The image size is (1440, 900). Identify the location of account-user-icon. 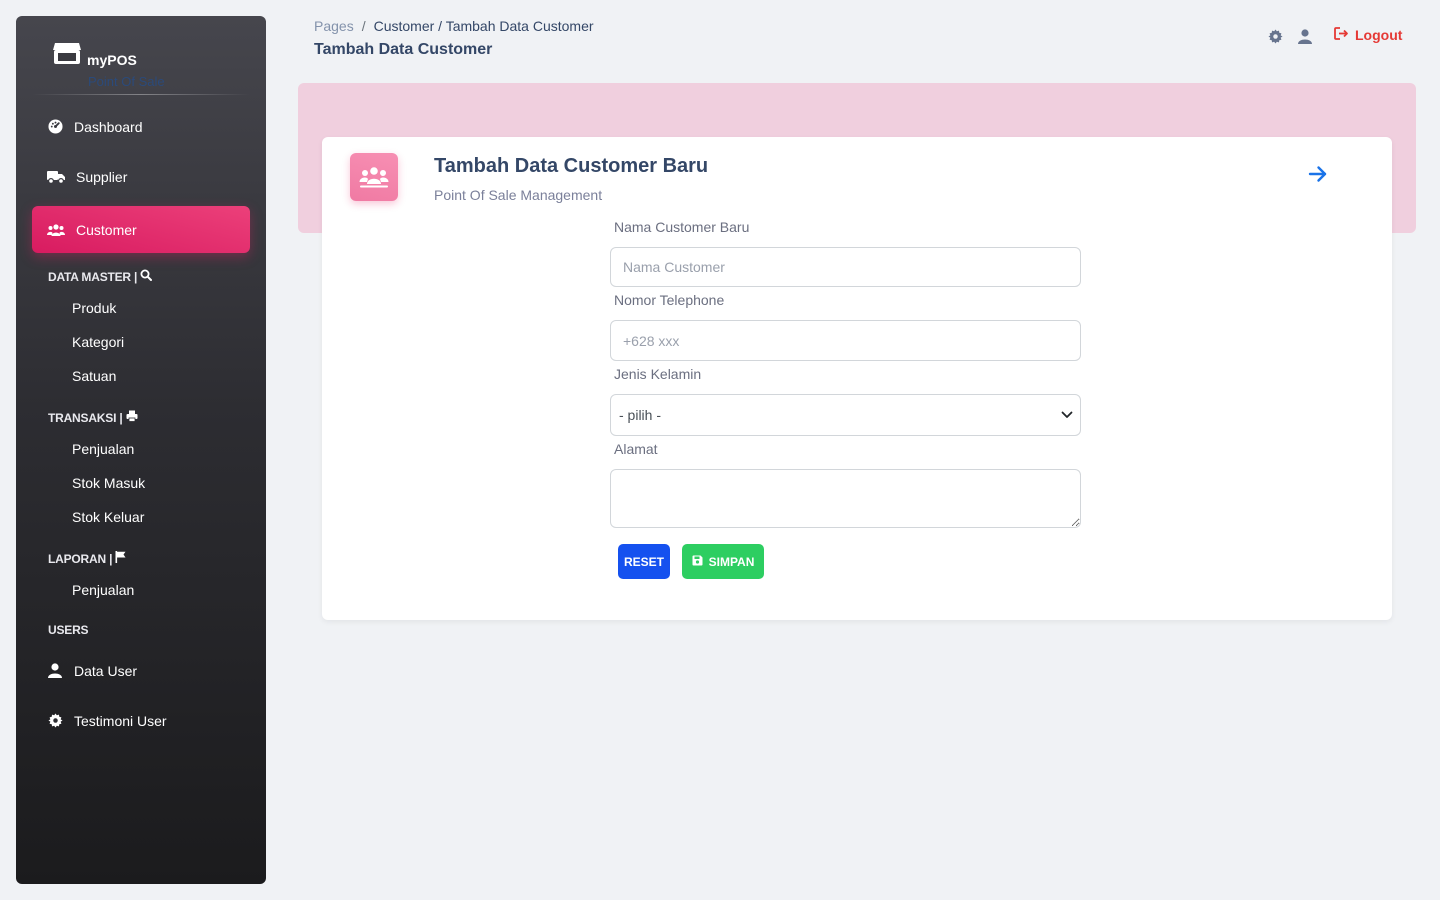
(1305, 36).